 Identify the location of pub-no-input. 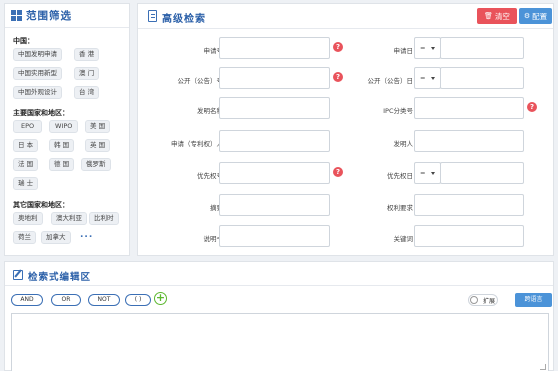
(274, 78).